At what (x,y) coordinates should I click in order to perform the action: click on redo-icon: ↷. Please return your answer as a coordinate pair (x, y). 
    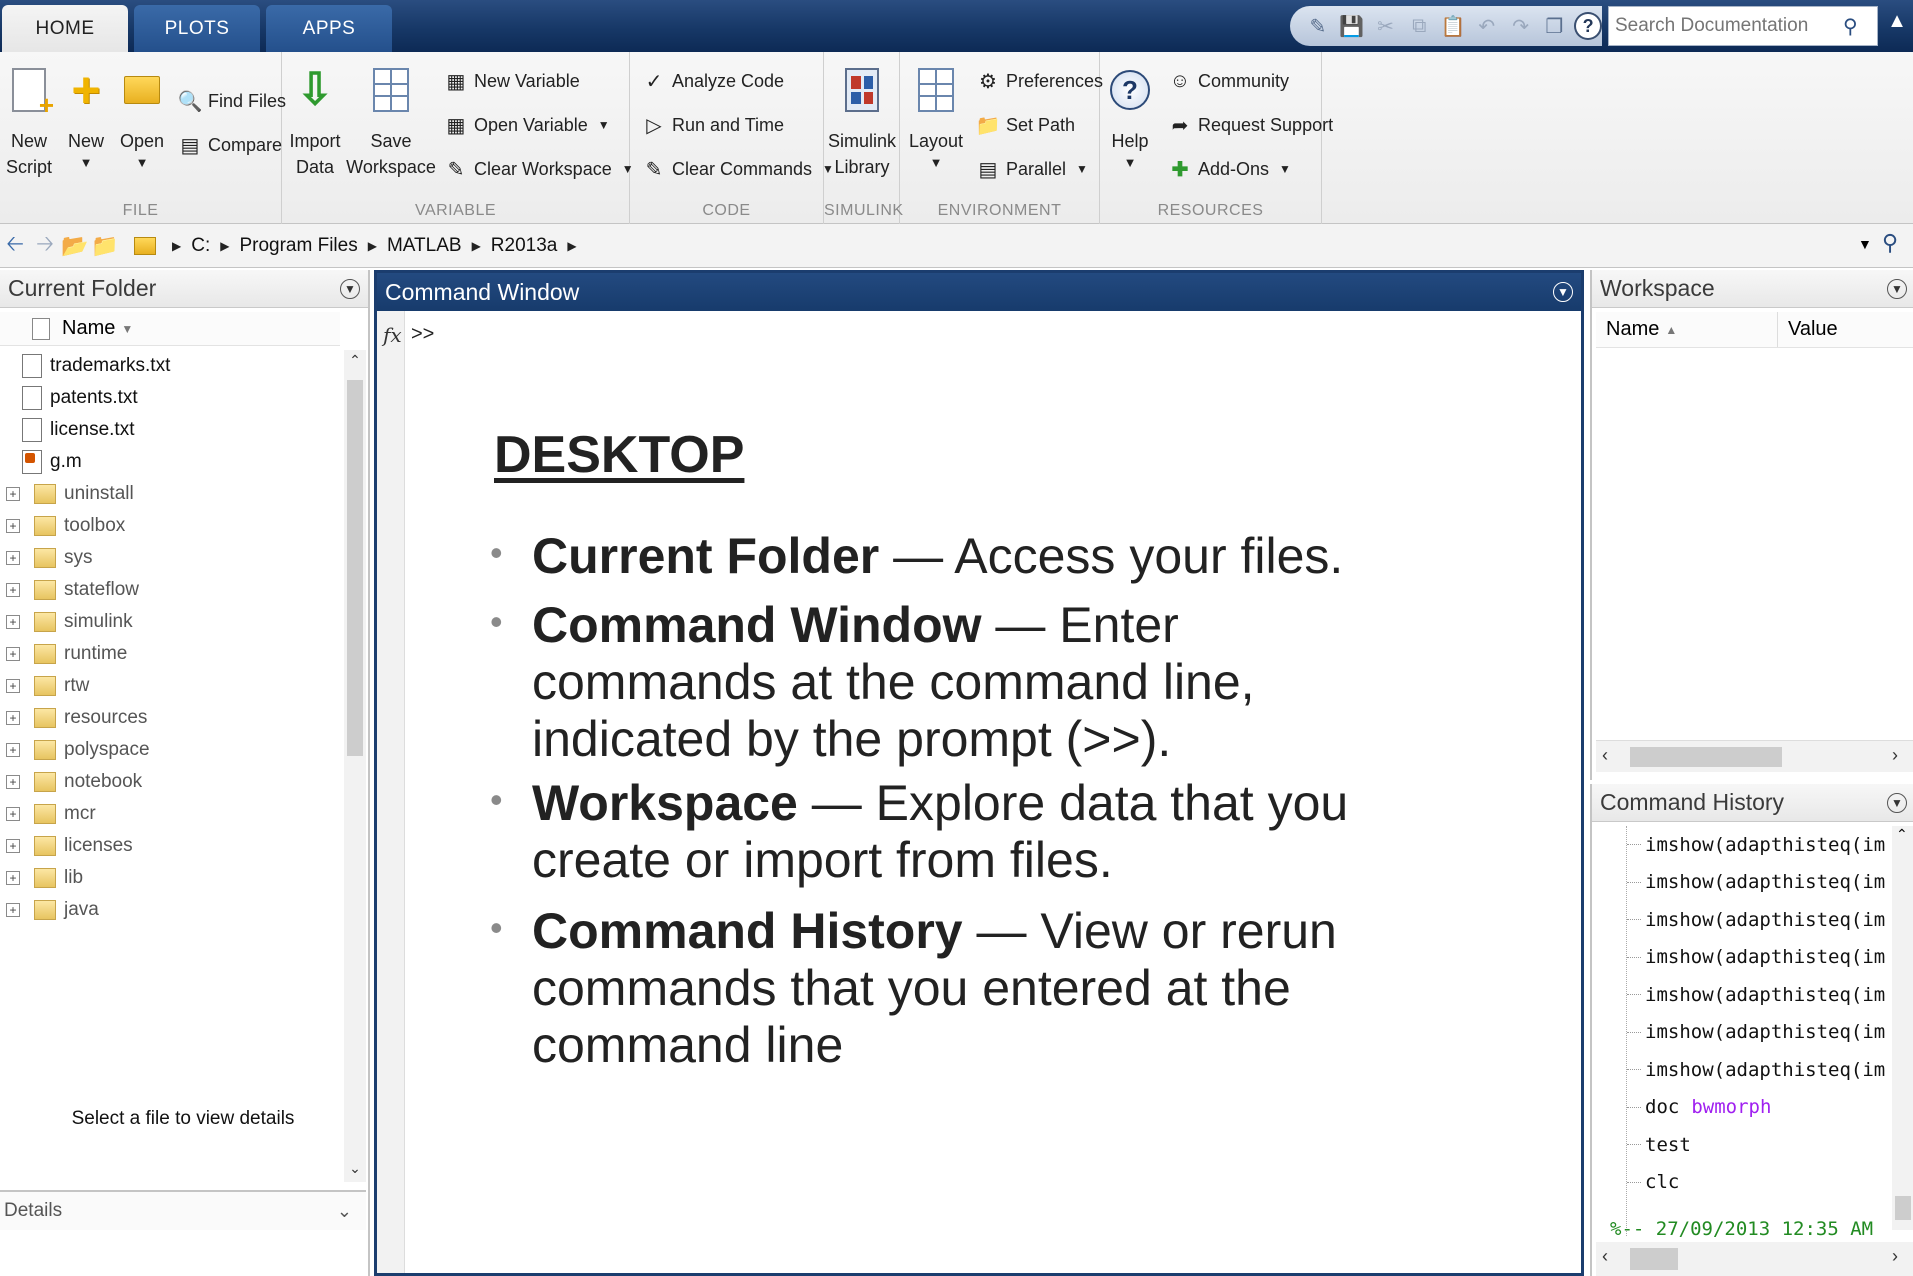
    Looking at the image, I should click on (1521, 26).